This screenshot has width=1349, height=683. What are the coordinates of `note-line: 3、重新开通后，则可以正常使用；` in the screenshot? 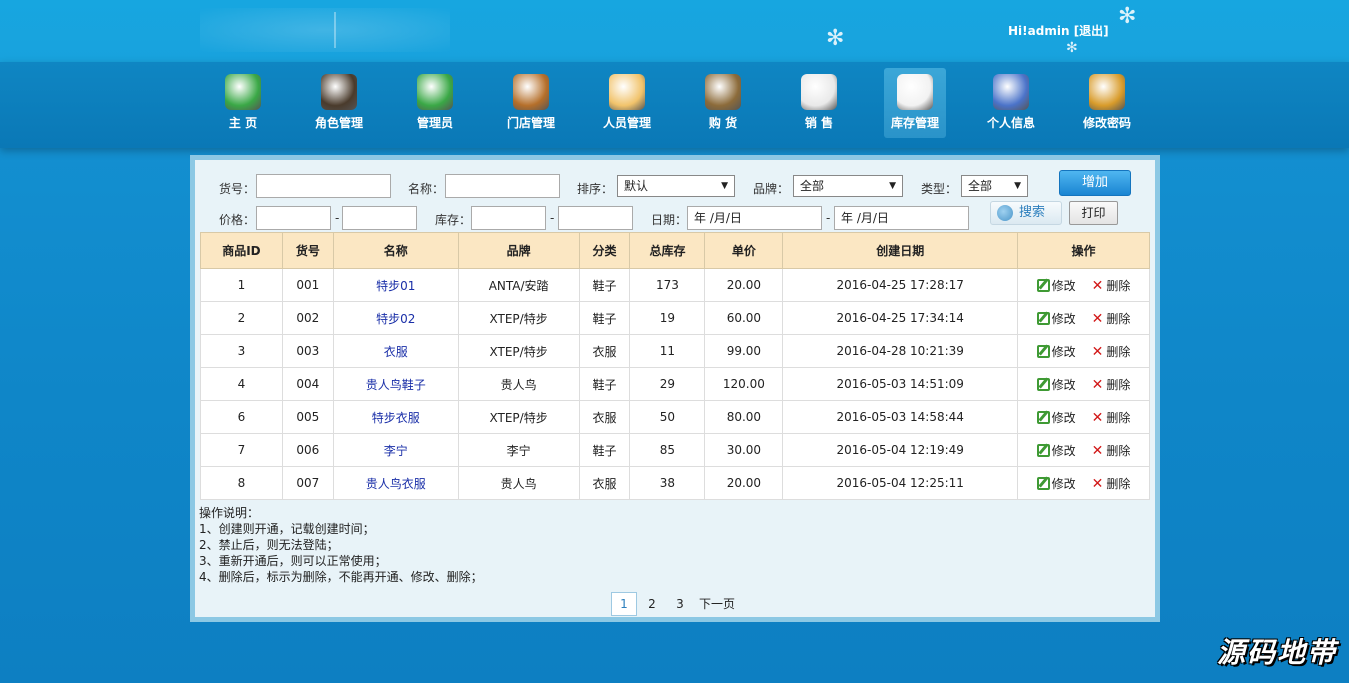 It's located at (293, 561).